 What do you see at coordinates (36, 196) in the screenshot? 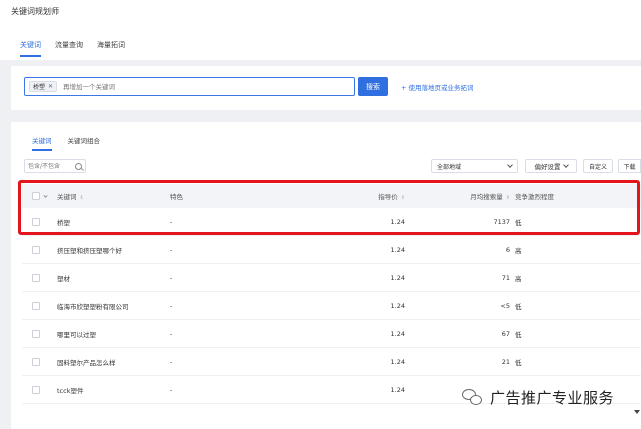
I see `select-all-checkbox` at bounding box center [36, 196].